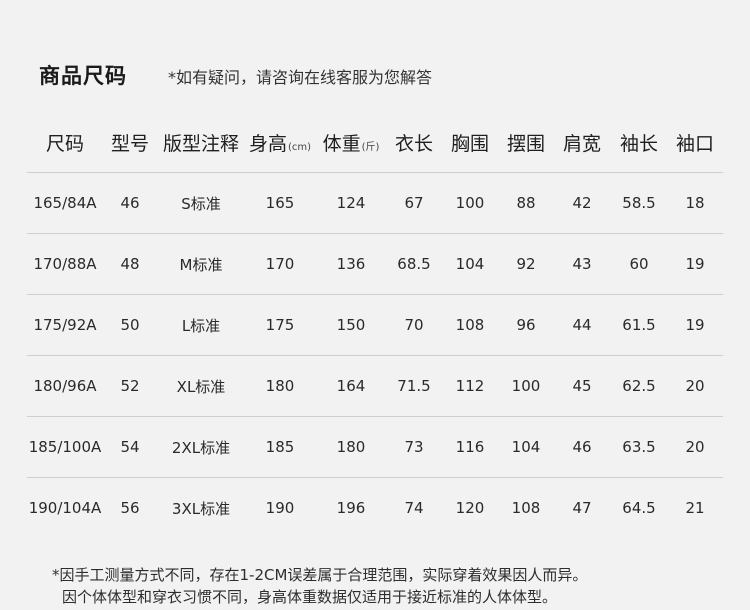  I want to click on column-header-label: 衣长, so click(413, 143).